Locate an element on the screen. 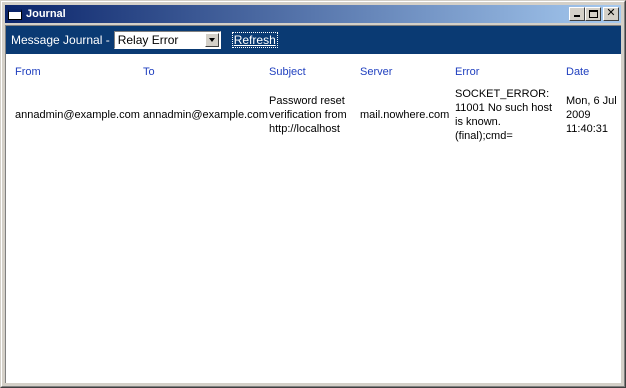 The image size is (626, 388). chevron-down-icon is located at coordinates (211, 40).